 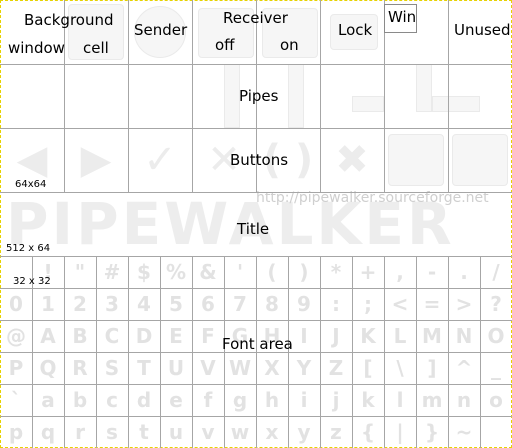 I want to click on font-glyph: D, so click(x=144, y=336).